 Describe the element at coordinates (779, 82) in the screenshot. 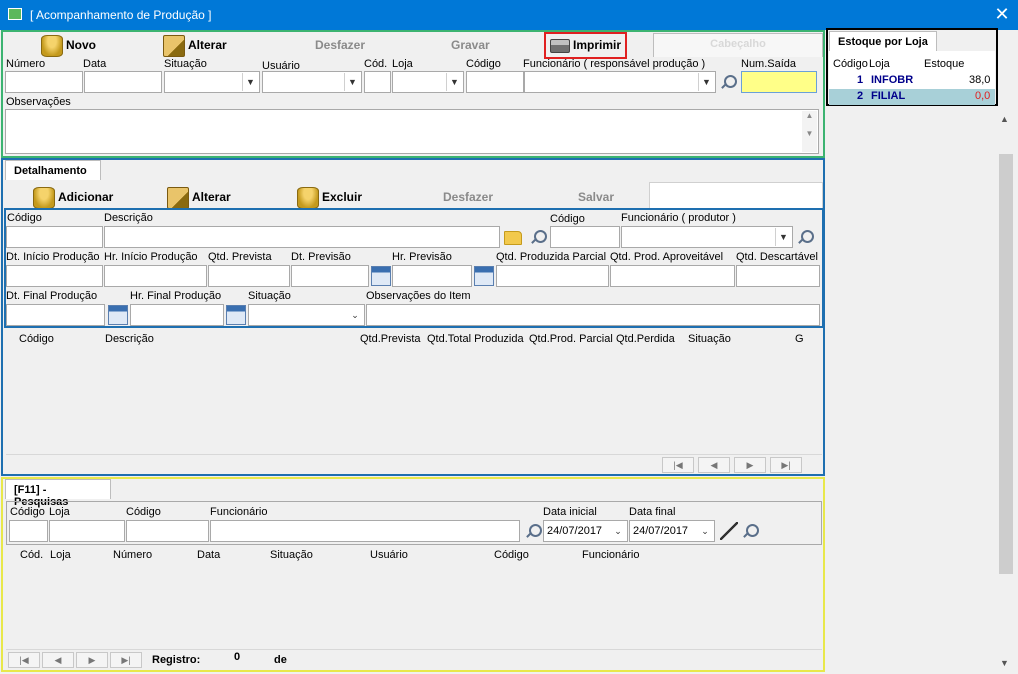

I see `num-saida-input` at that location.